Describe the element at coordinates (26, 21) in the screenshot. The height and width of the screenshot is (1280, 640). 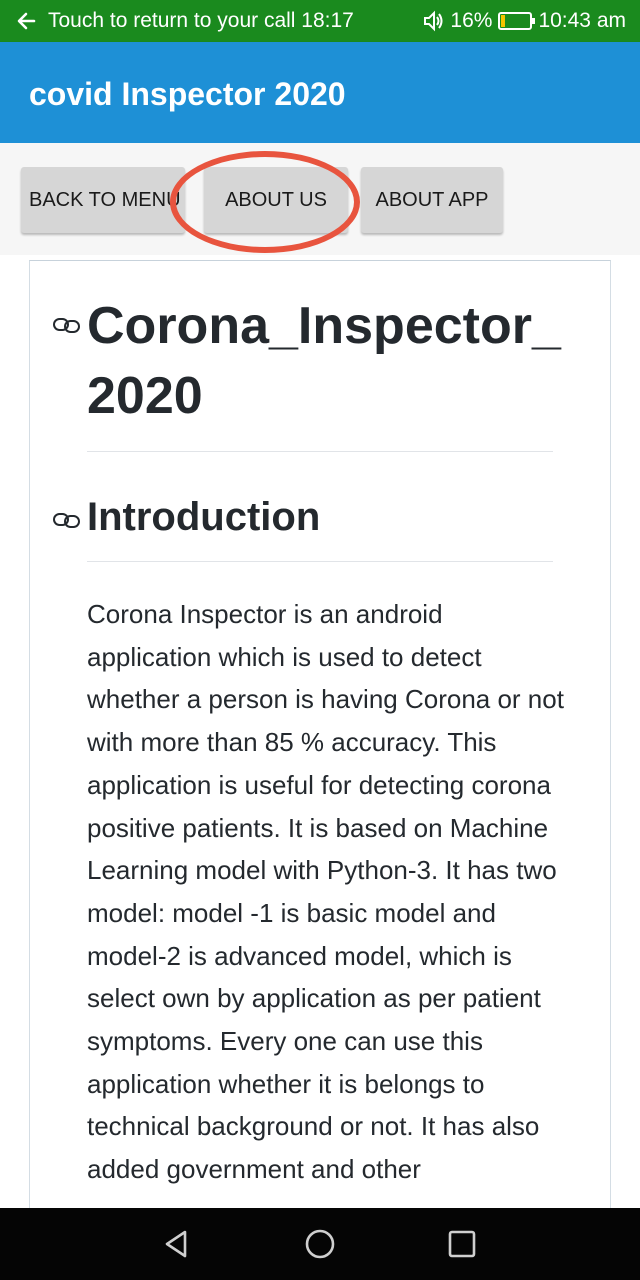
I see `back-arrow-icon` at that location.